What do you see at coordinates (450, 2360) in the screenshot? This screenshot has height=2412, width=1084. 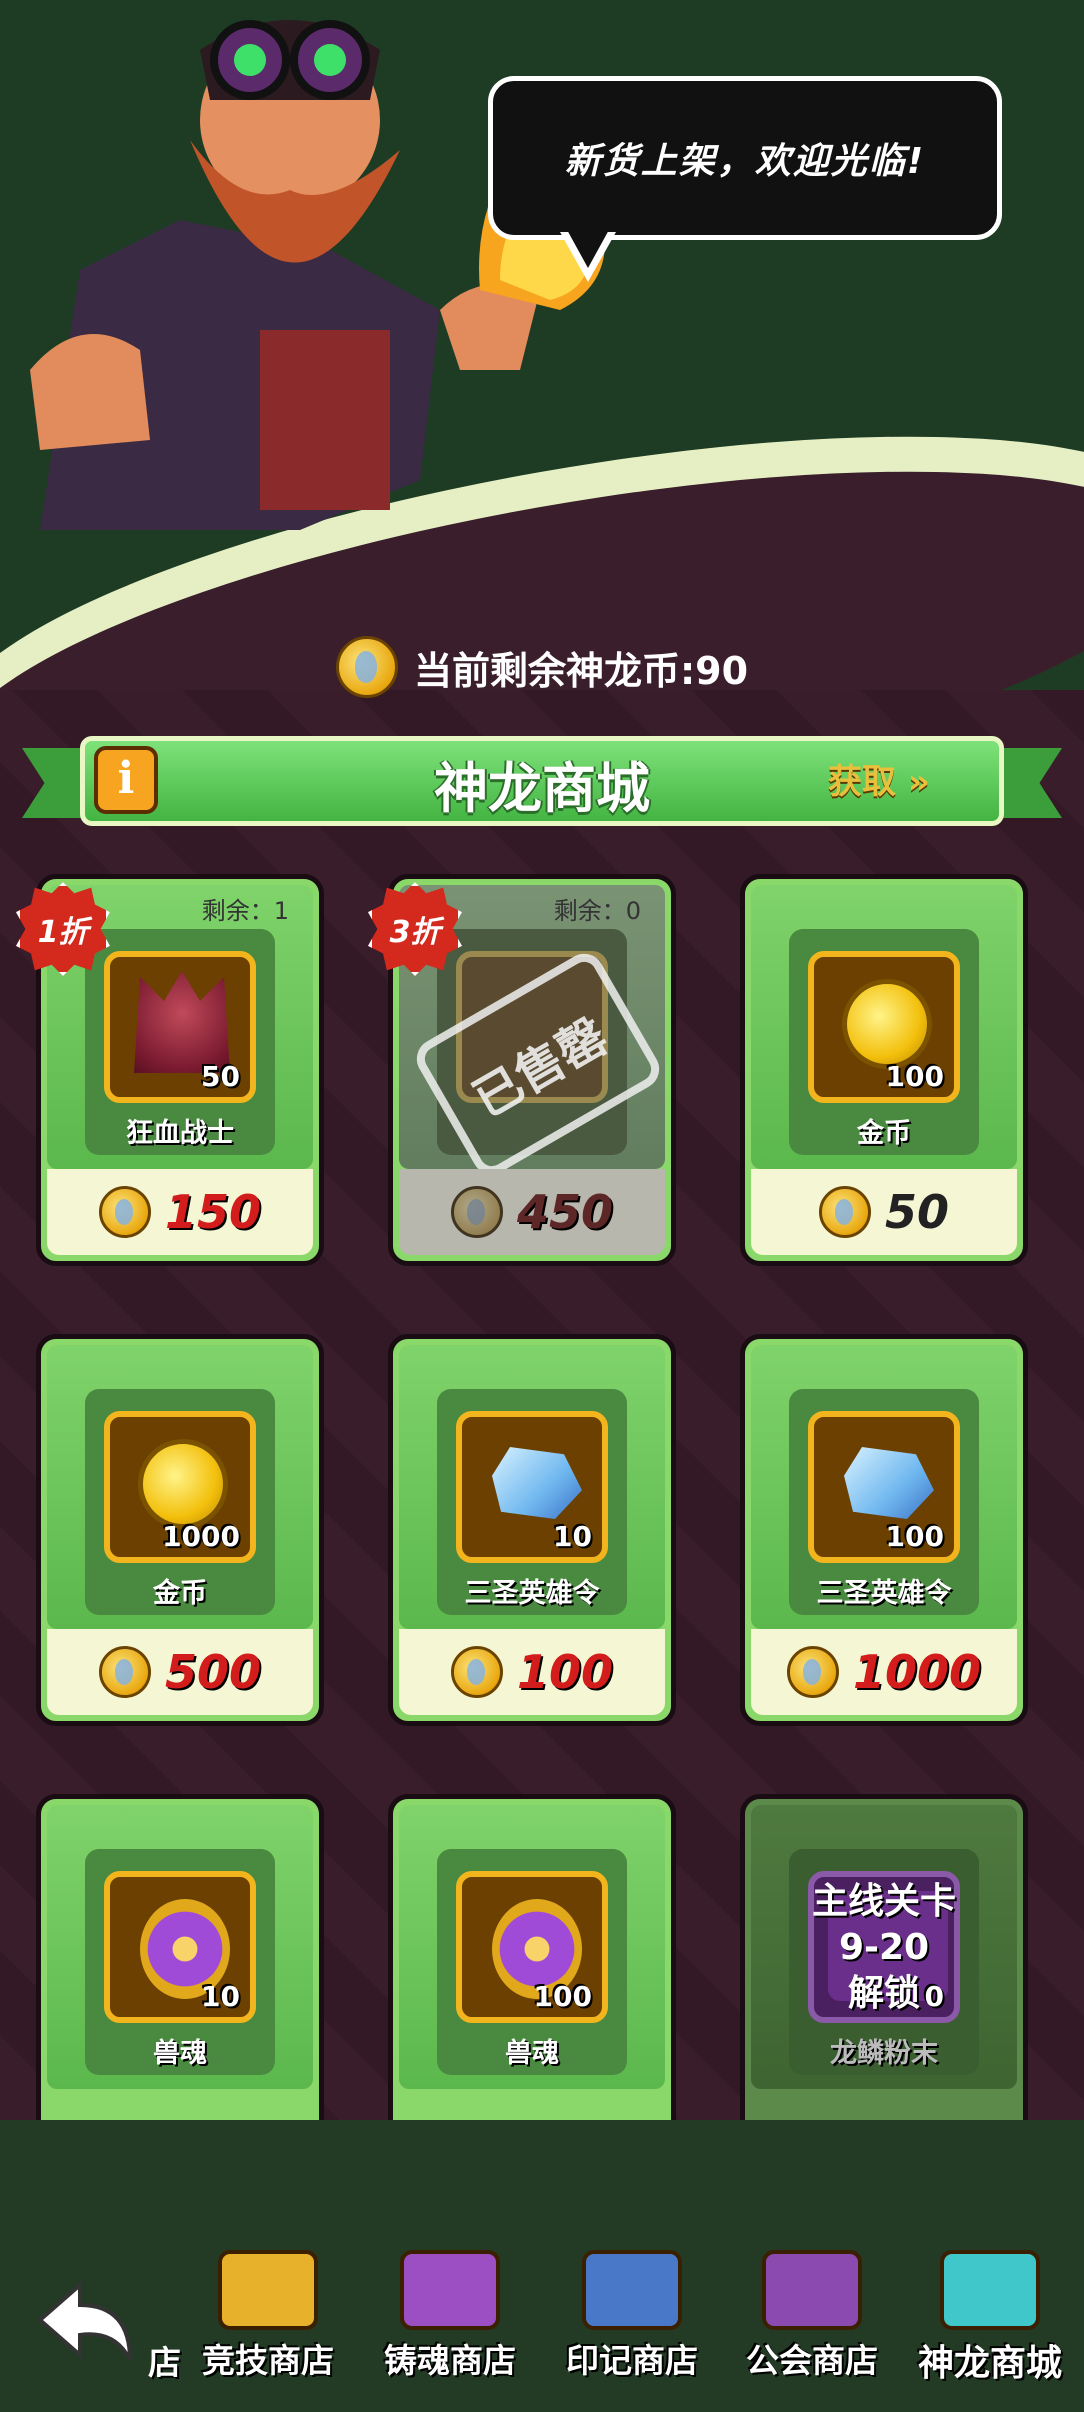 I see `tab-label: 铸魂商店` at bounding box center [450, 2360].